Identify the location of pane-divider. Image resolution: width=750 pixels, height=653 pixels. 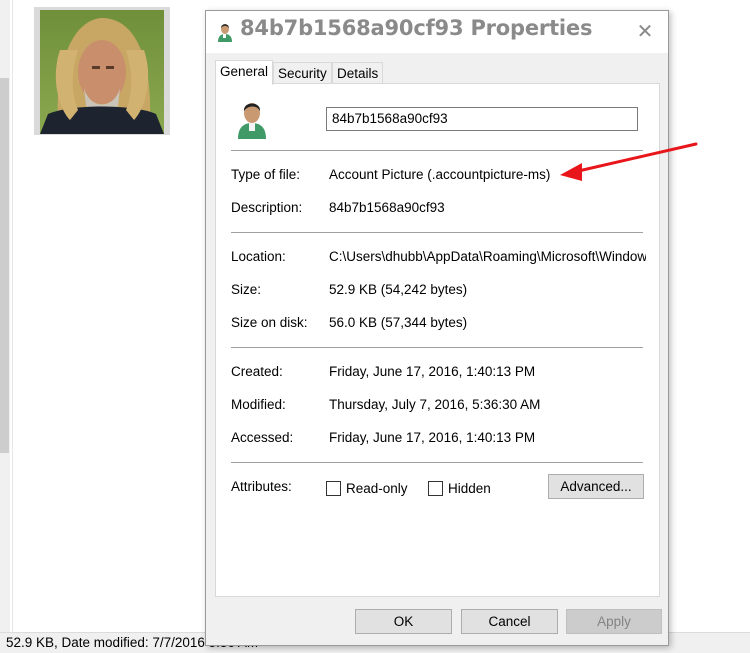
(12, 316).